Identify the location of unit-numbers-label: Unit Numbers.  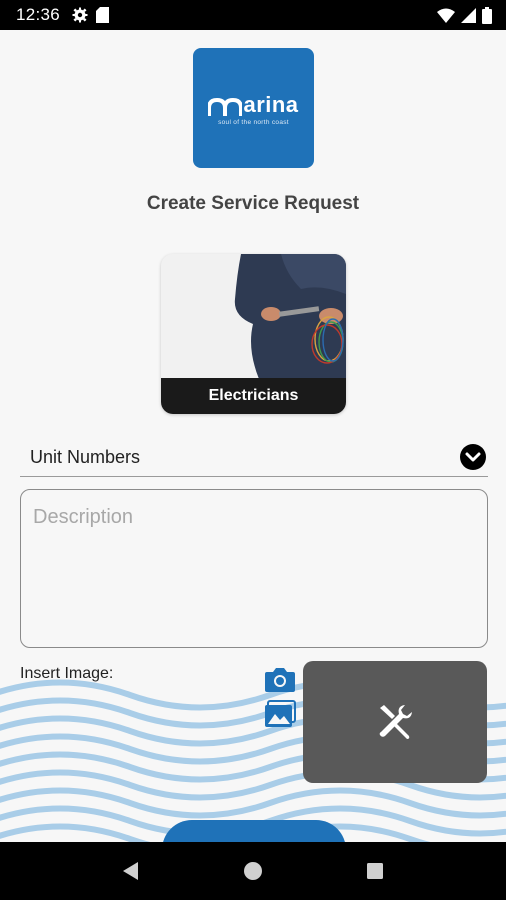
(85, 456).